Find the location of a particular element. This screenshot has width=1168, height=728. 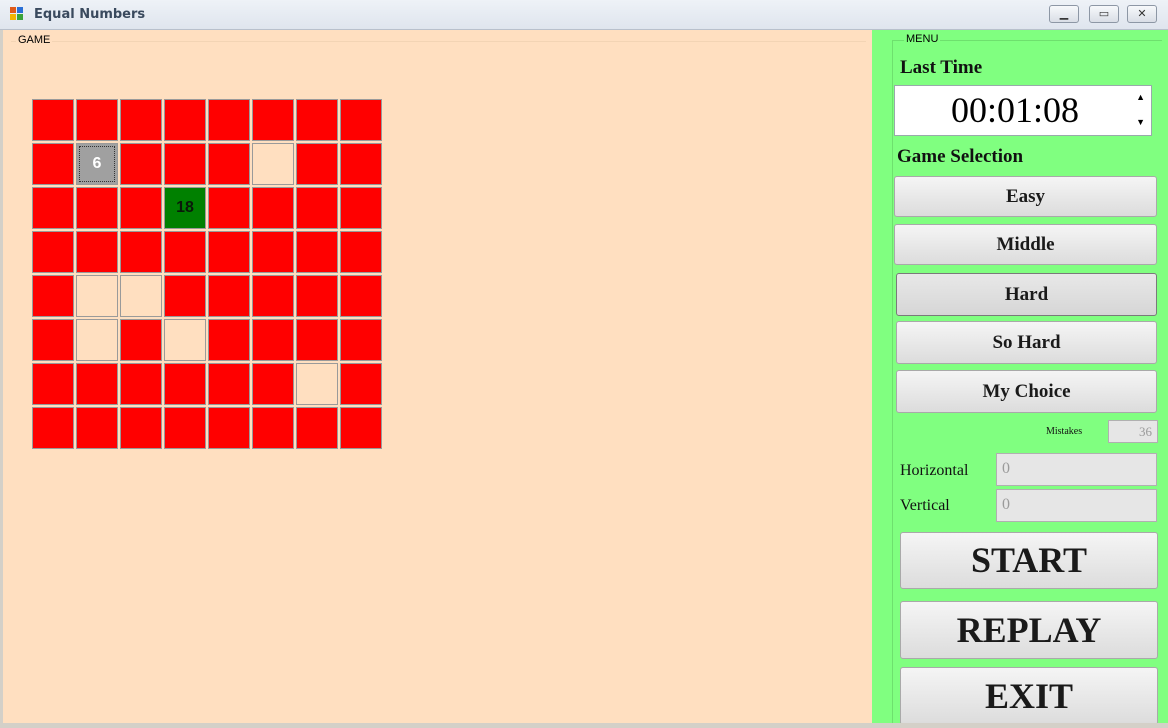

spin-down-icon: ▼ is located at coordinates (1140, 122).